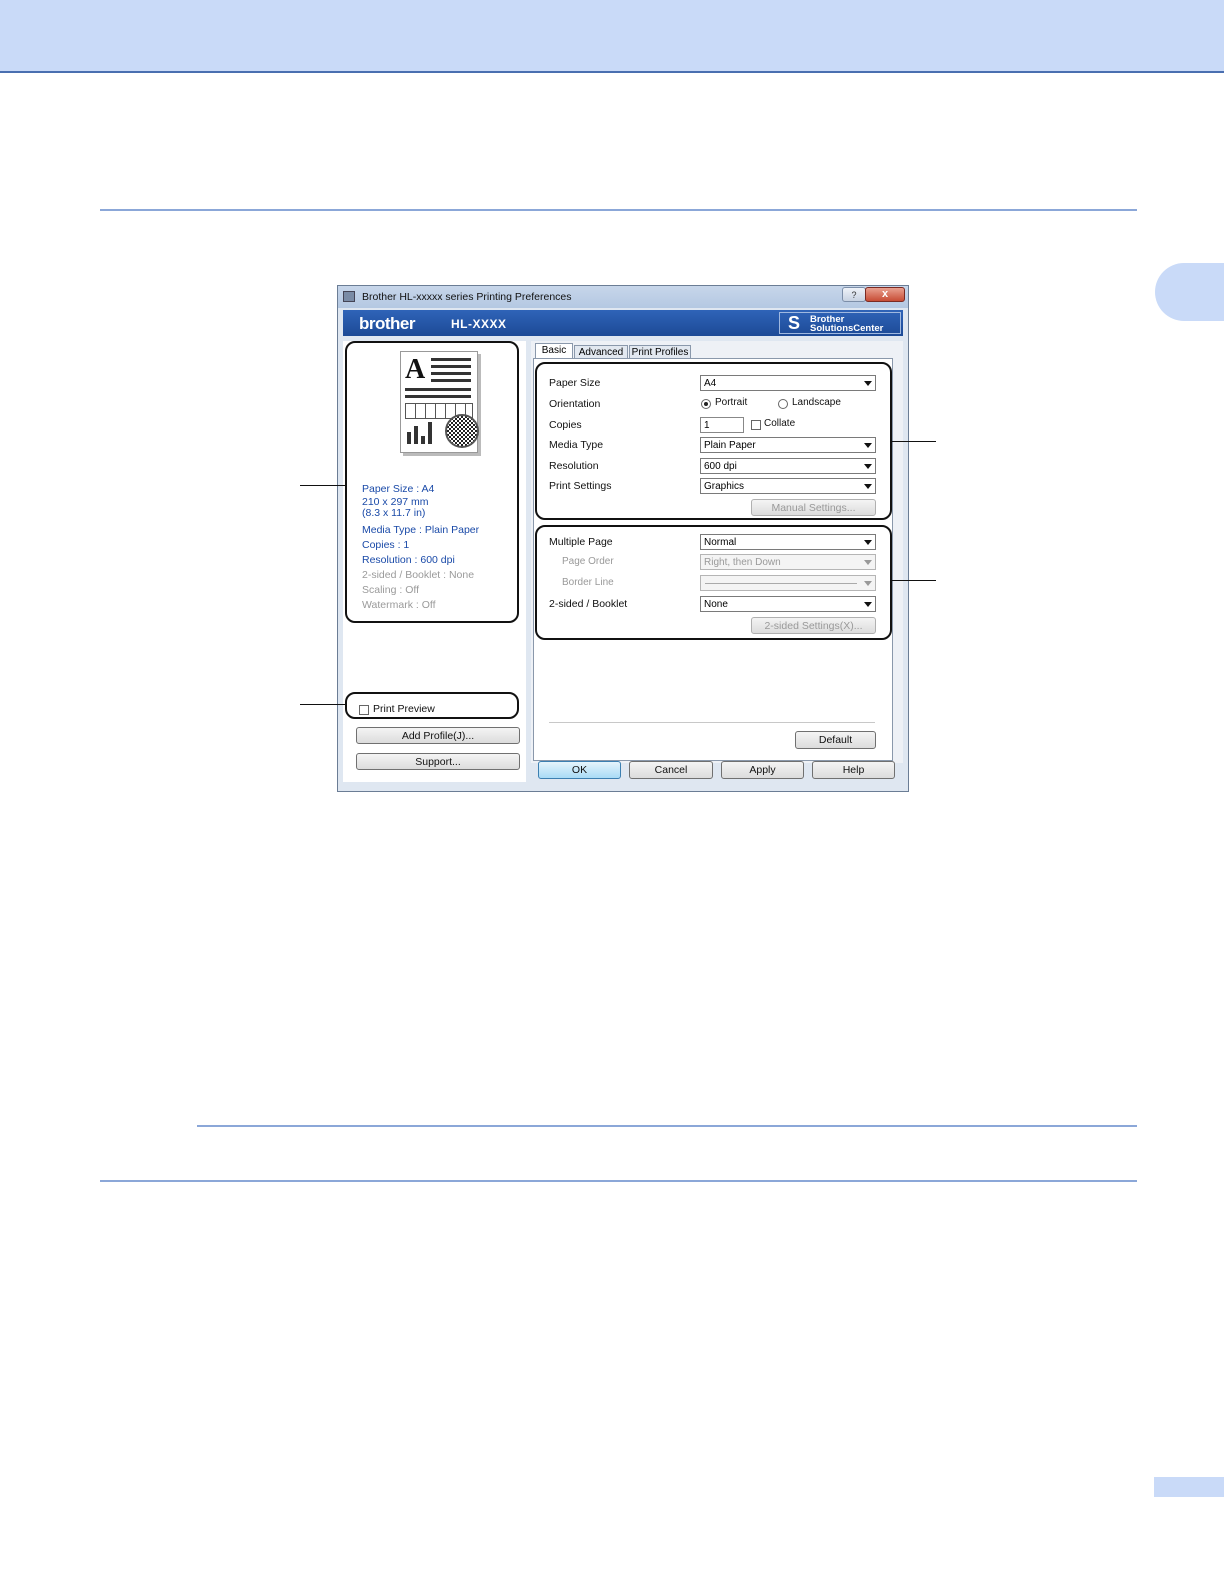  Describe the element at coordinates (835, 740) in the screenshot. I see `default-button: Default` at that location.